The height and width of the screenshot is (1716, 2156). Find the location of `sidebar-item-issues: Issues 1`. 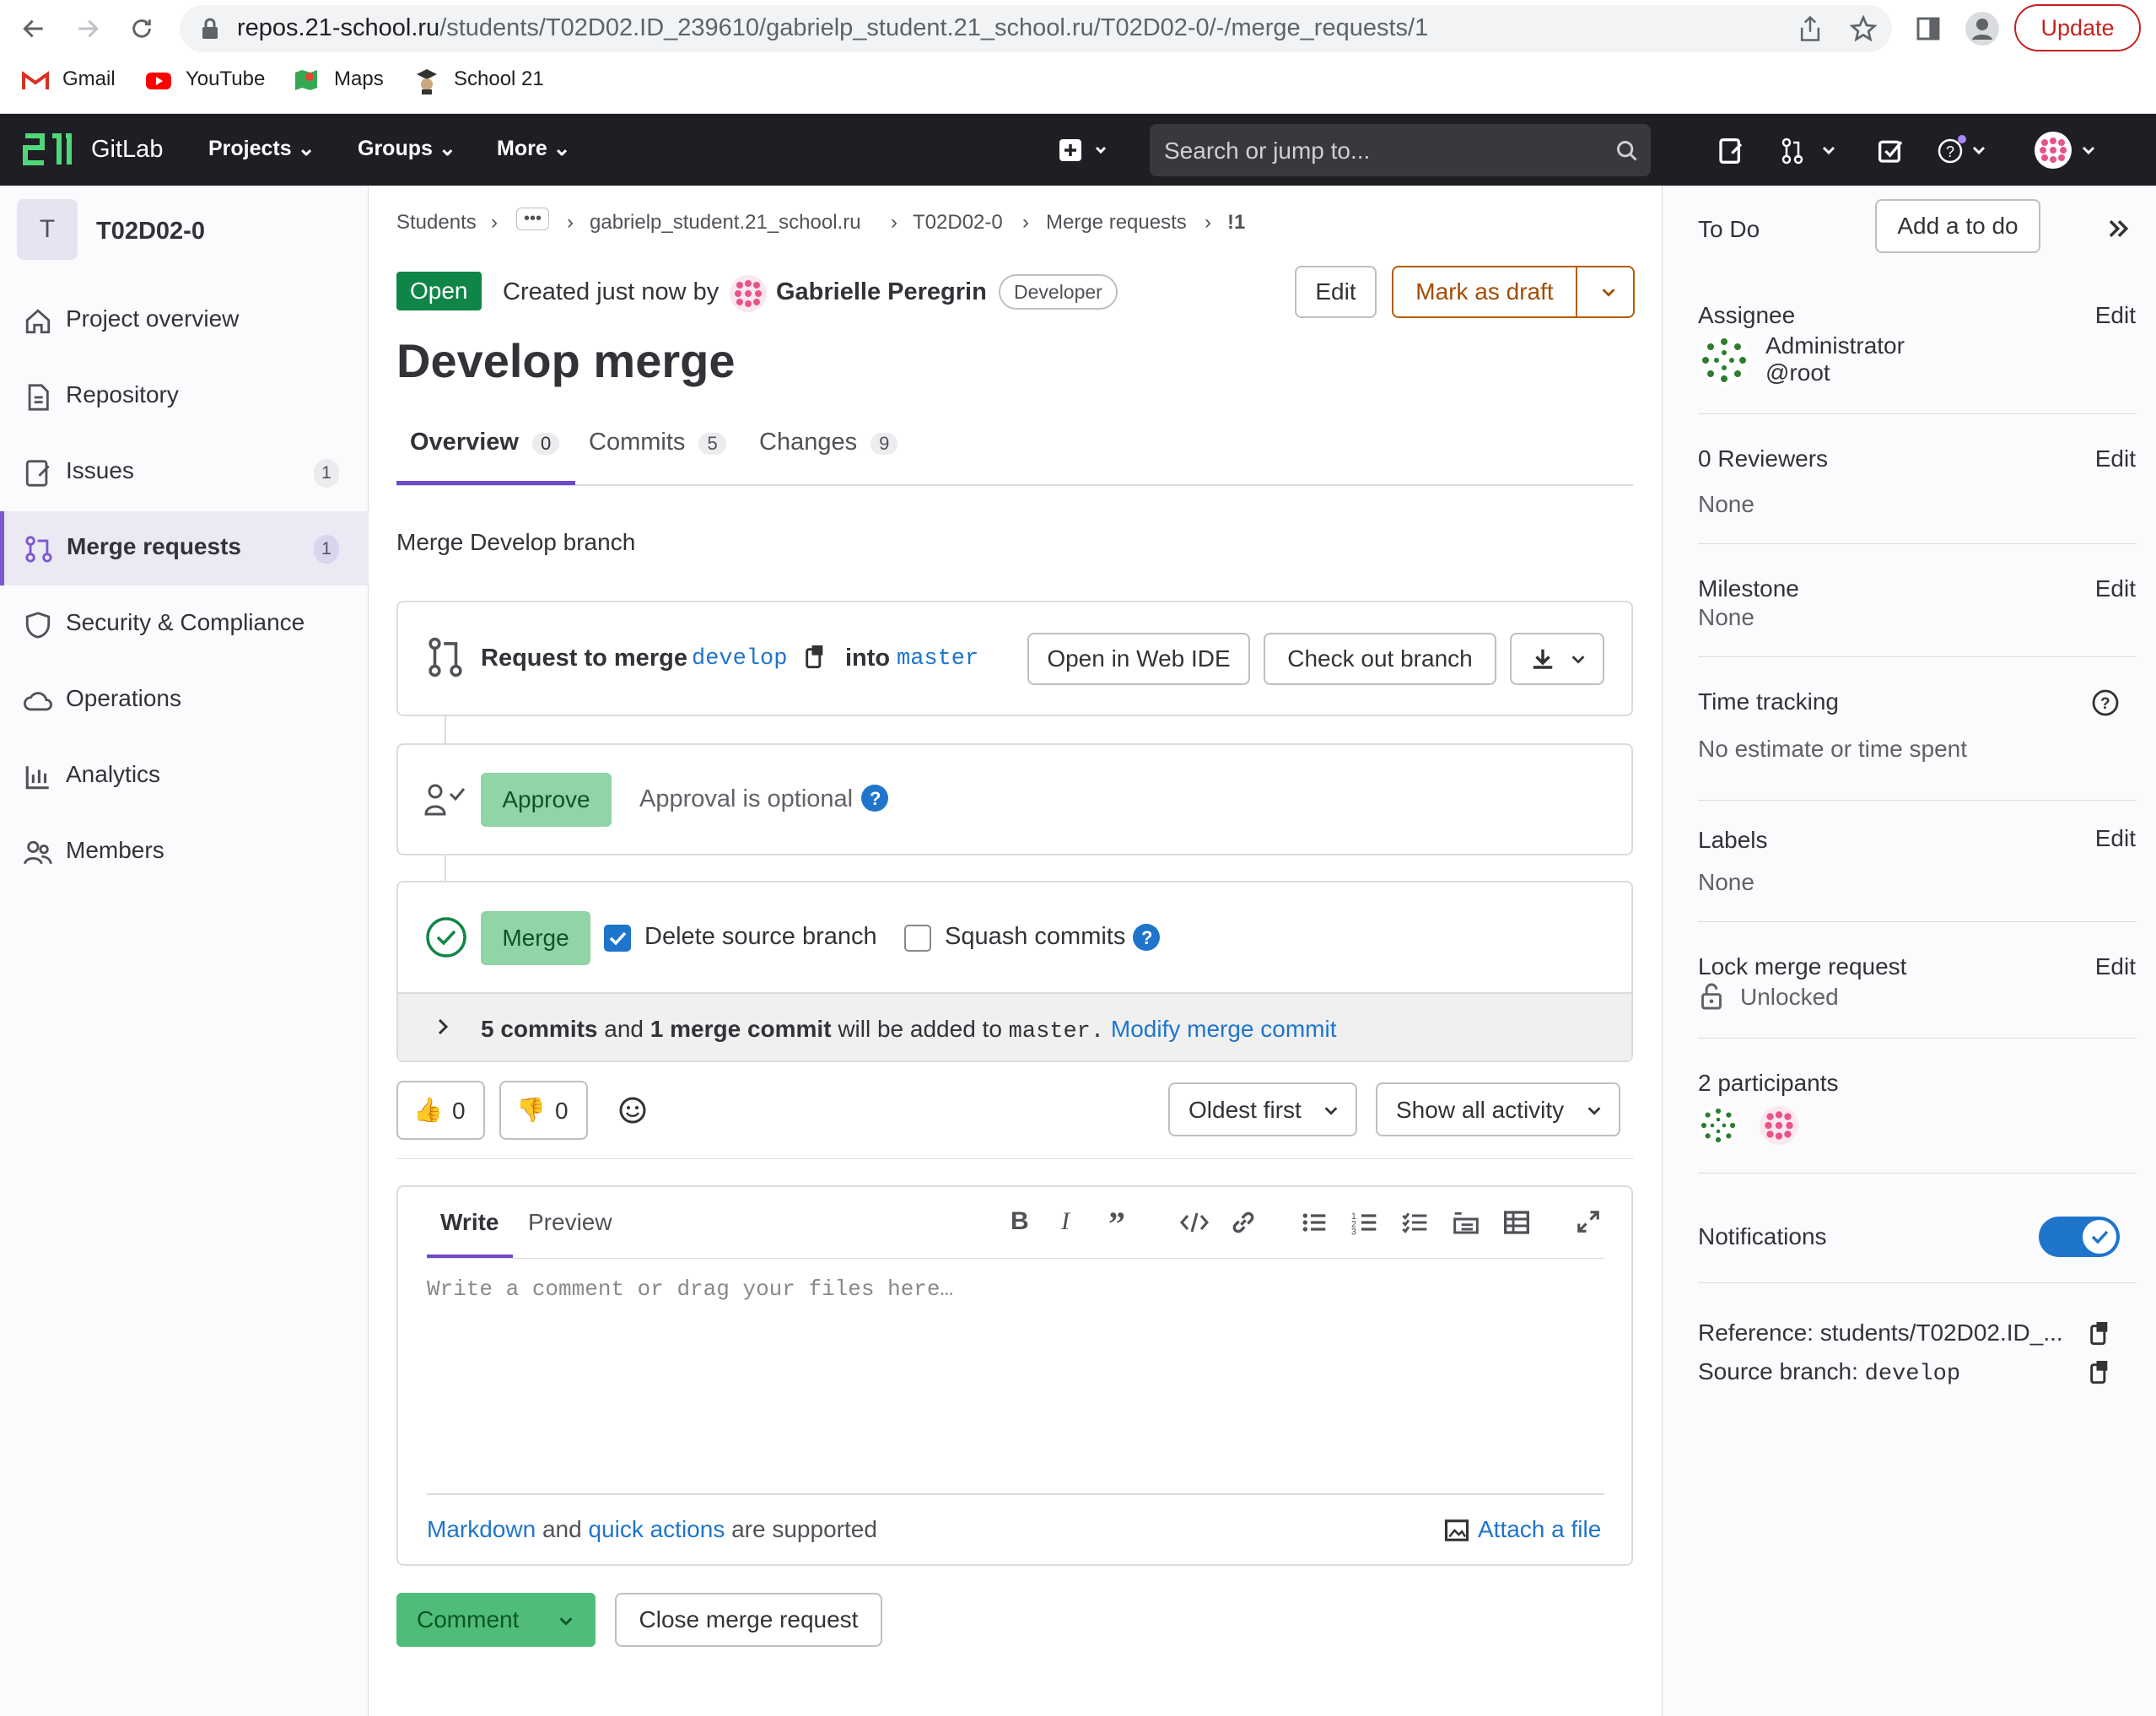

sidebar-item-issues: Issues 1 is located at coordinates (184, 473).